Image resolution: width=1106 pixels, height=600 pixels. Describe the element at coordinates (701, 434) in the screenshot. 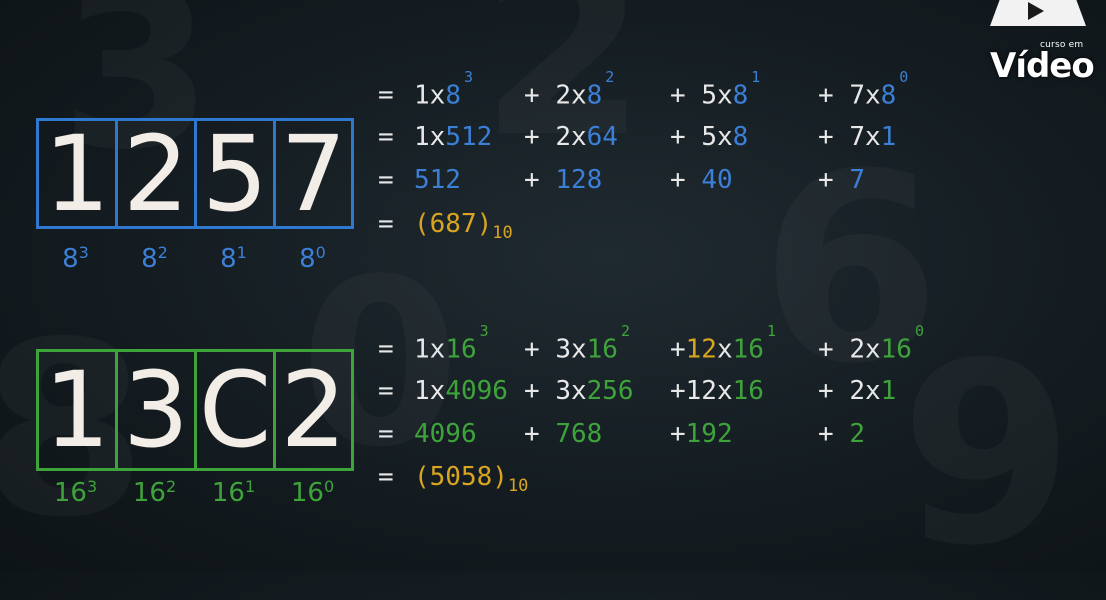

I see `term: +192` at that location.